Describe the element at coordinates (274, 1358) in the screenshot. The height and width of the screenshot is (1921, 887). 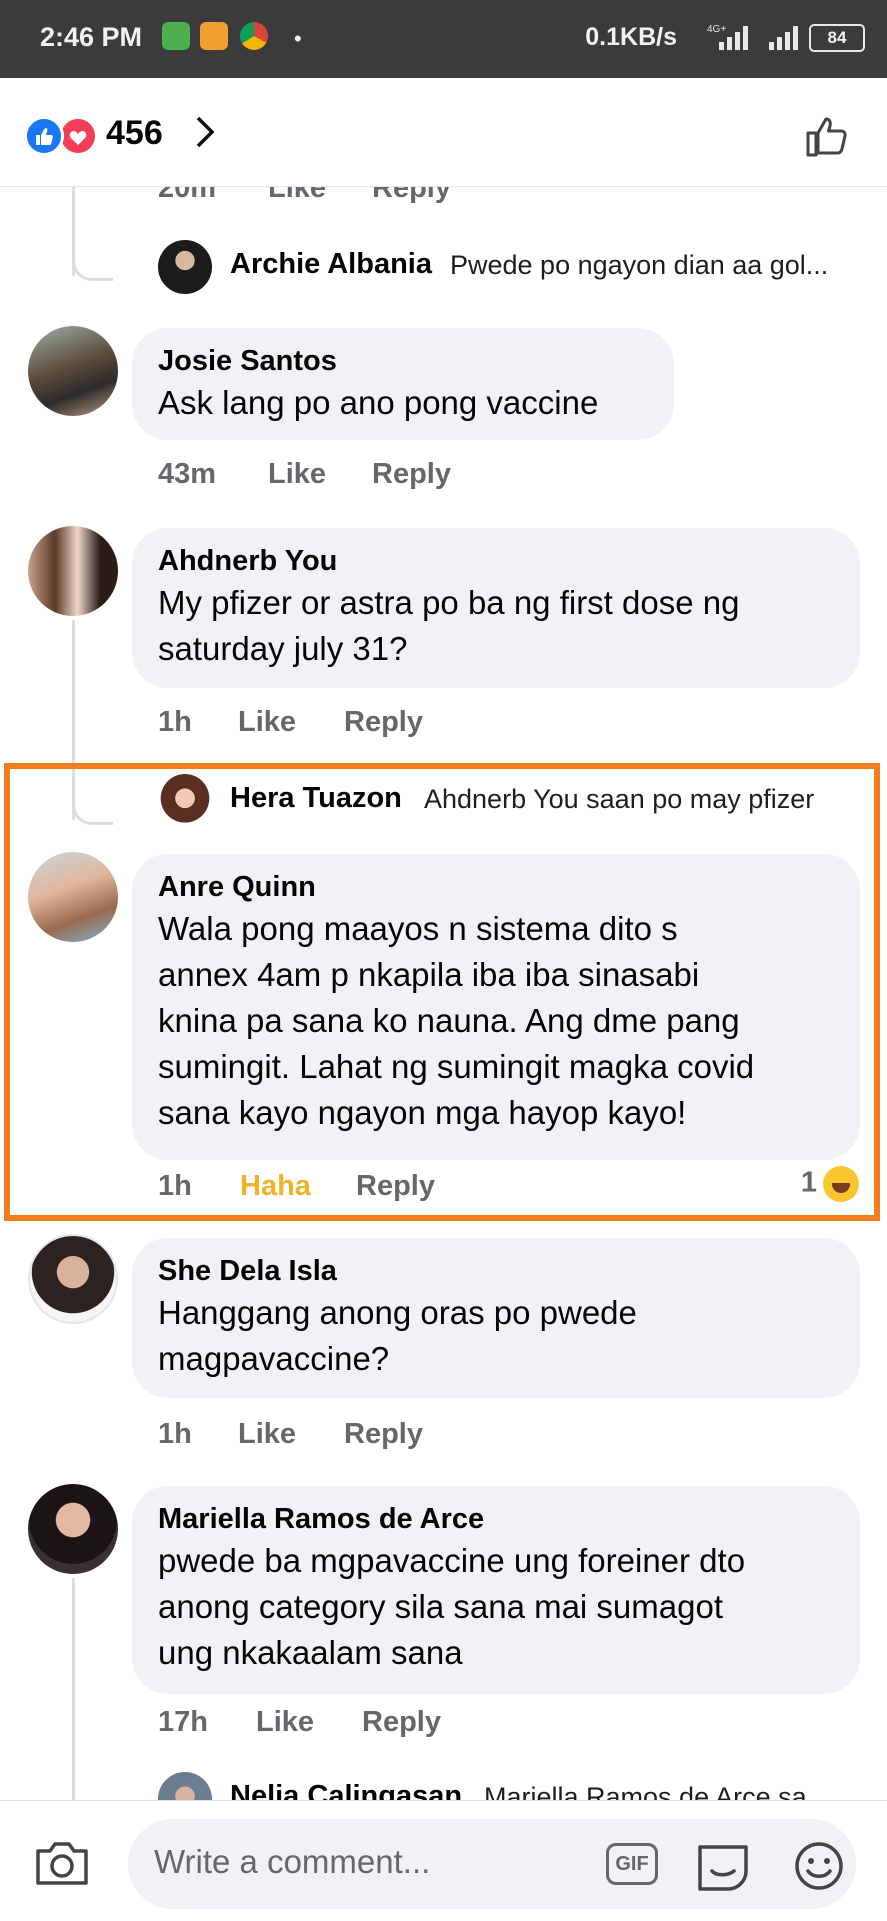
I see `comment-text: magpavaccine?` at that location.